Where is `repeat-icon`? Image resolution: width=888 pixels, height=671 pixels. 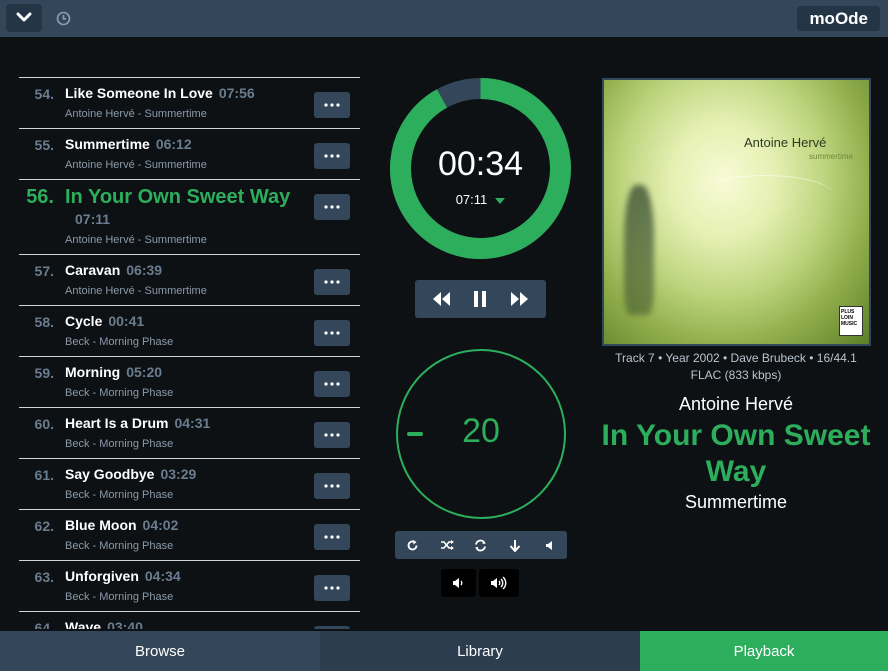 repeat-icon is located at coordinates (412, 544).